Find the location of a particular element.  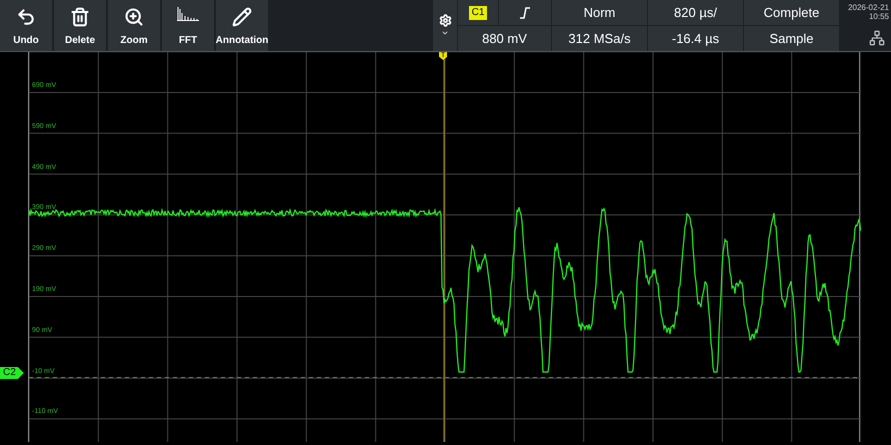

time: 10:55 is located at coordinates (878, 16).